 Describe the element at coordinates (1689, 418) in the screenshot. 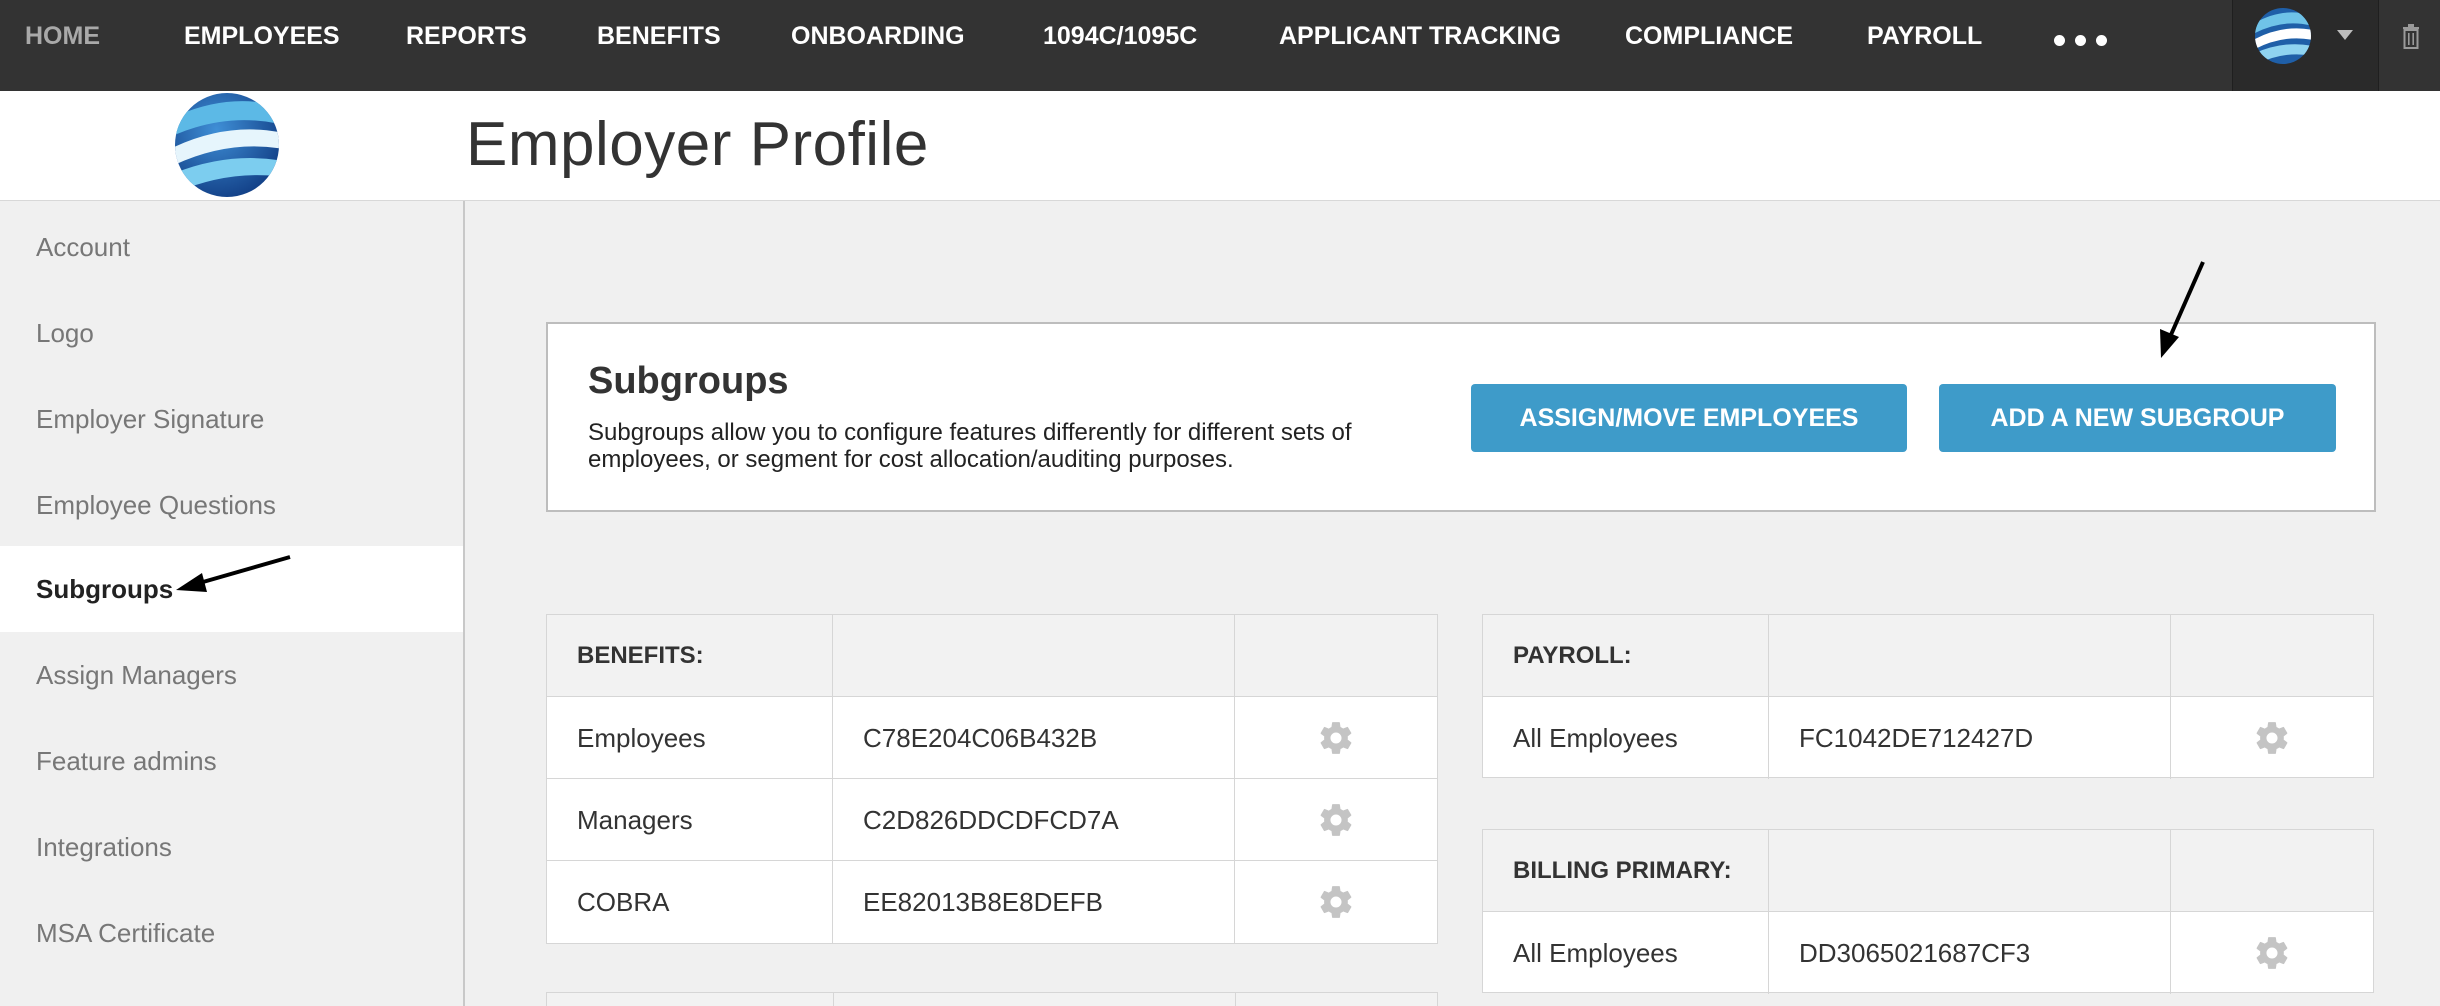

I see `assign-move-employees-button: ASSIGN/MOVE EMPLOYEES` at that location.